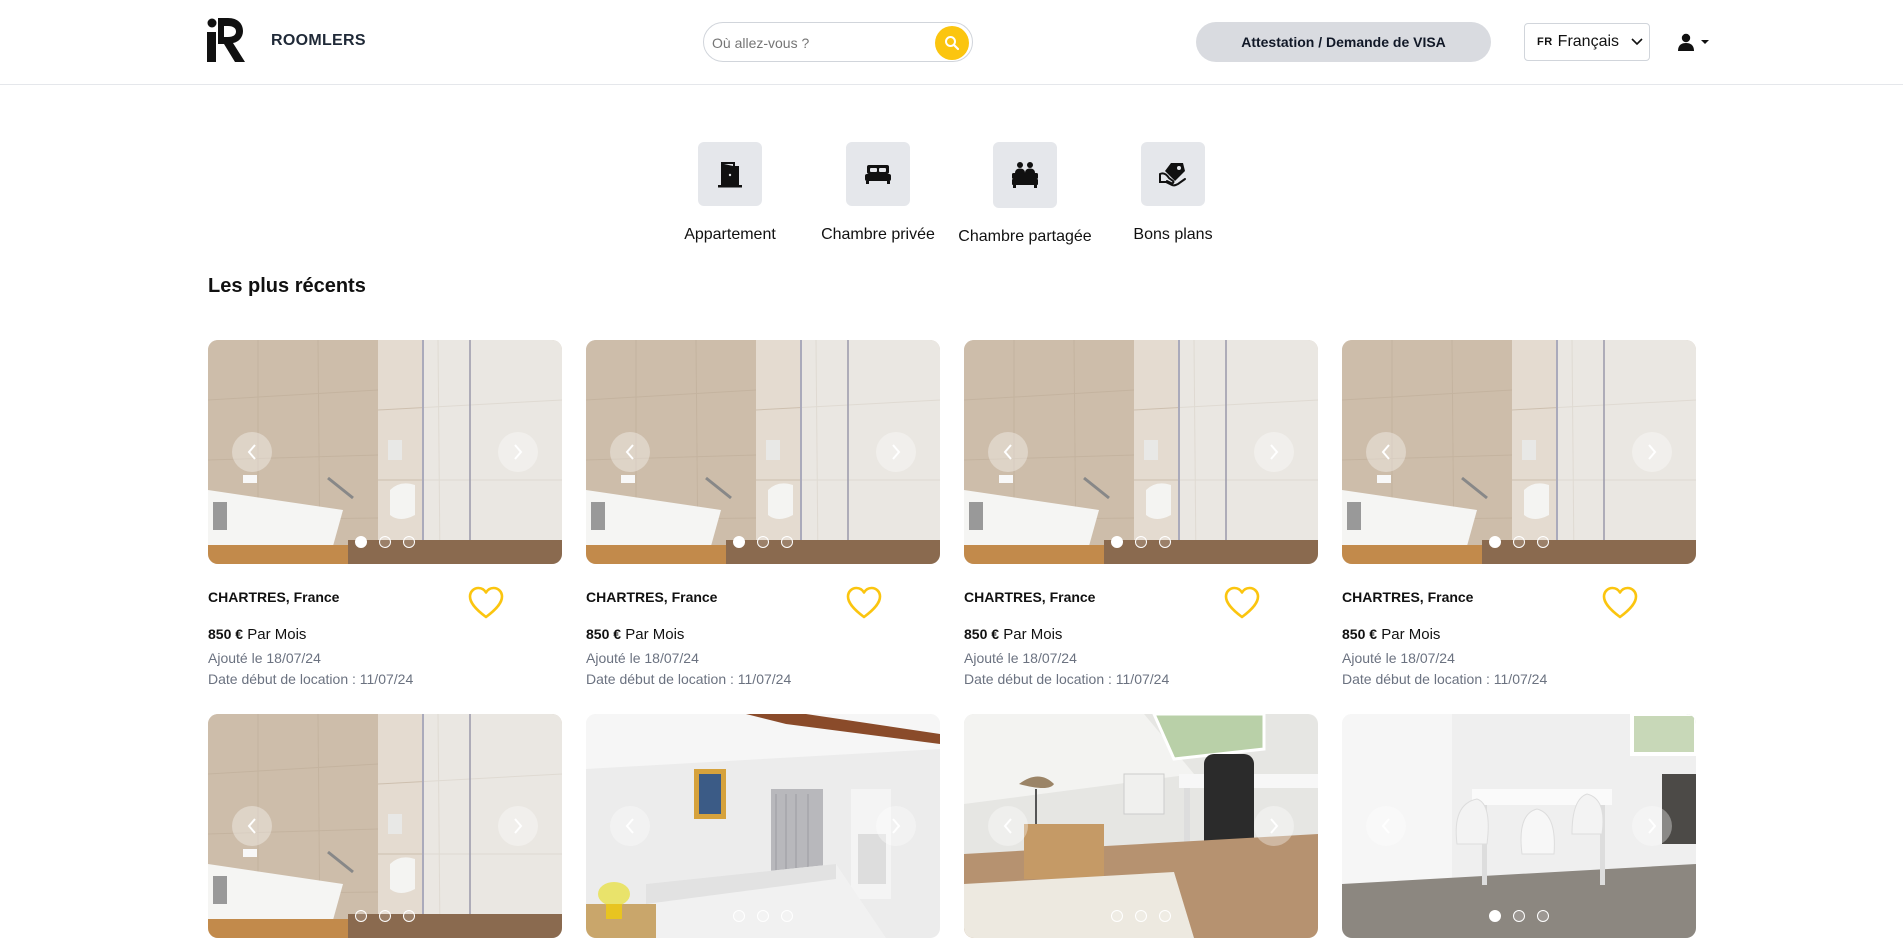 The width and height of the screenshot is (1903, 938). Describe the element at coordinates (318, 41) in the screenshot. I see `brand-name: ROOMLERS` at that location.